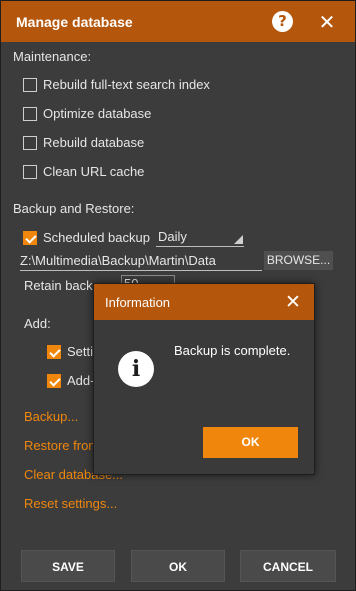 This screenshot has height=591, width=356. I want to click on ok-button: OK, so click(178, 566).